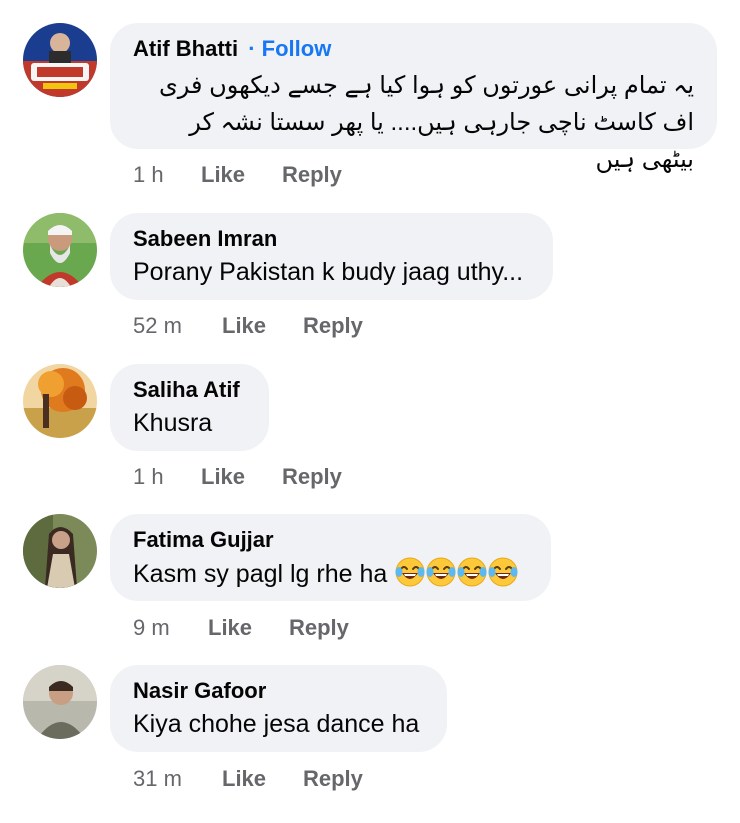 This screenshot has width=740, height=823. I want to click on comment-timestamp: 31 m, so click(177, 779).